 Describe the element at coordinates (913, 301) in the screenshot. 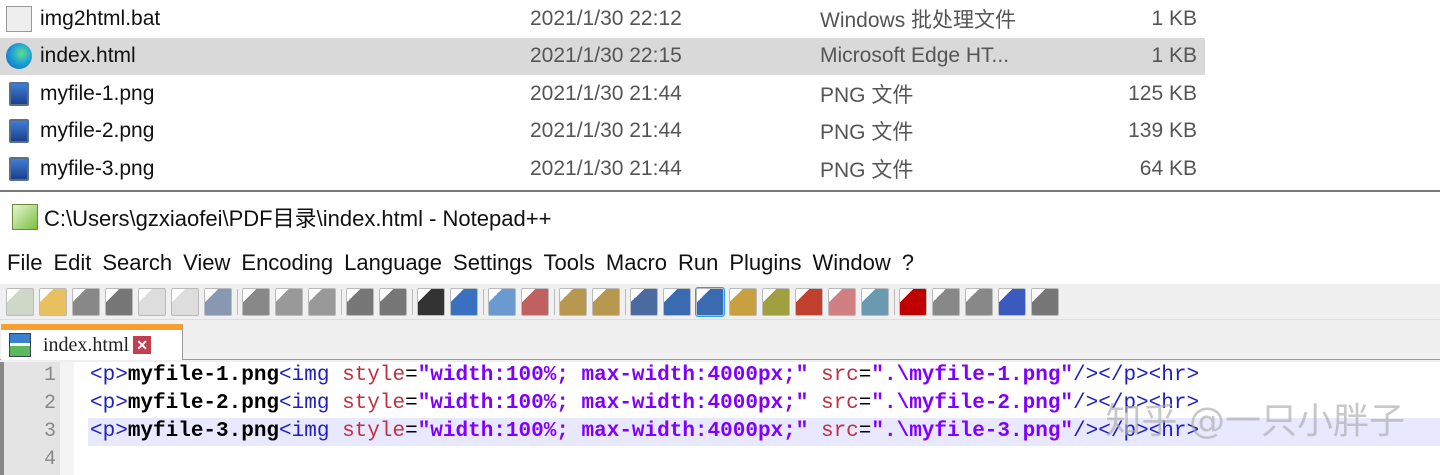

I see `record-macro-icon` at that location.